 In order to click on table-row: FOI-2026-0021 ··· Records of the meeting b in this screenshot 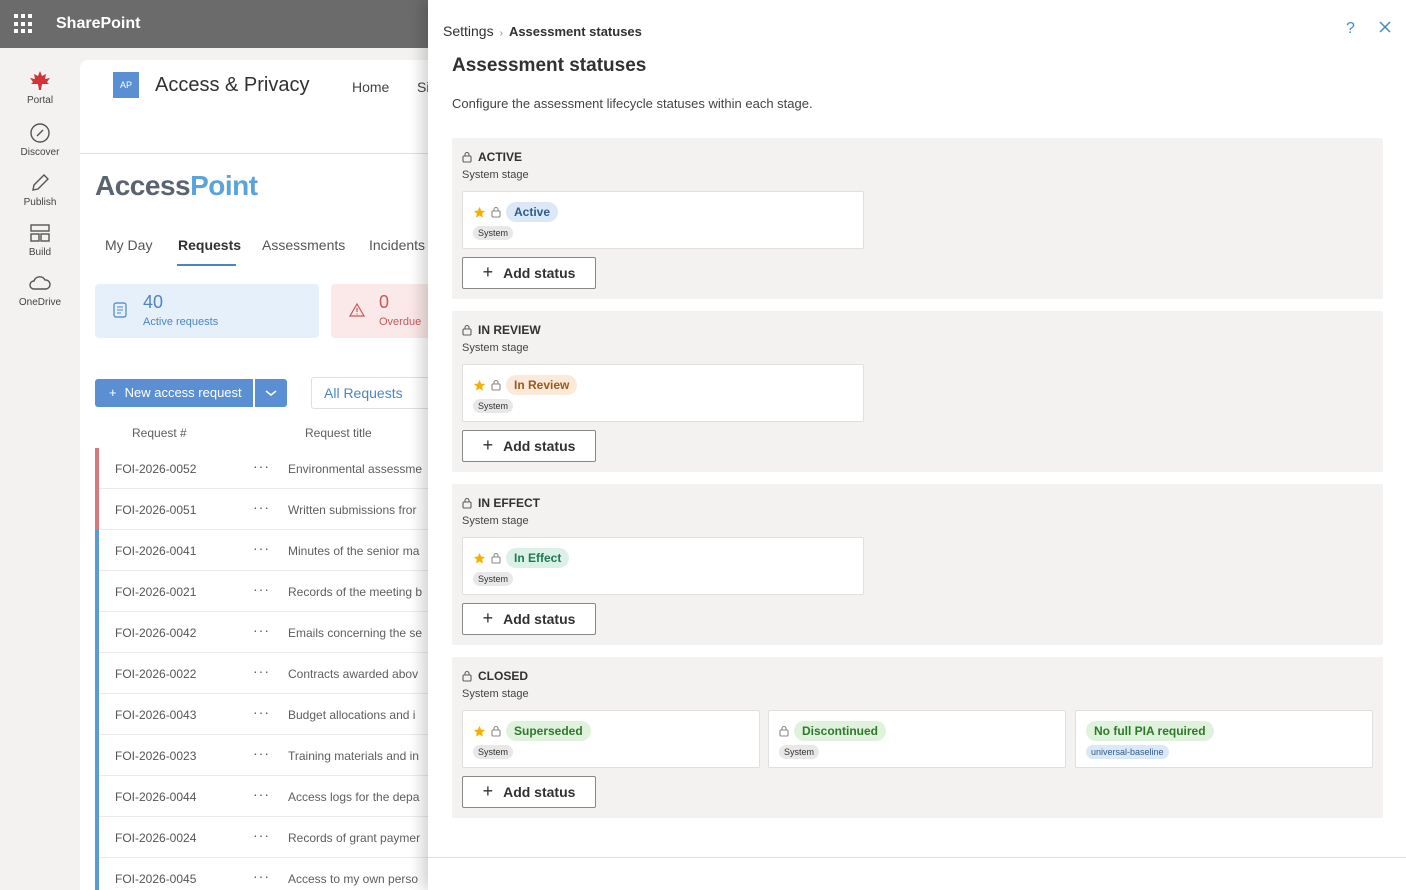, I will do `click(267, 591)`.